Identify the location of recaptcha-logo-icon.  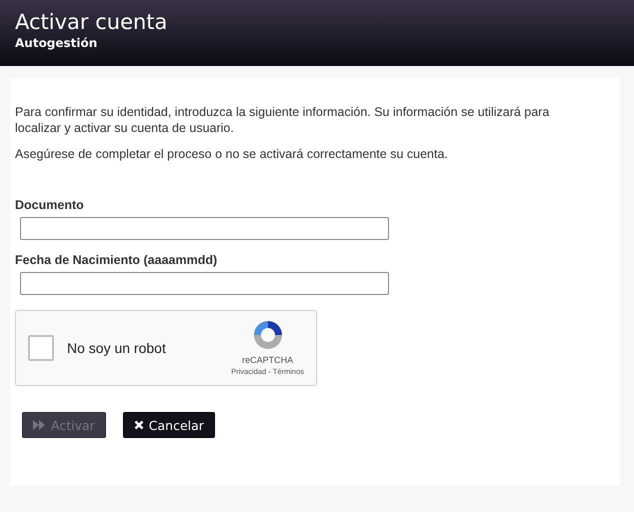
(268, 335).